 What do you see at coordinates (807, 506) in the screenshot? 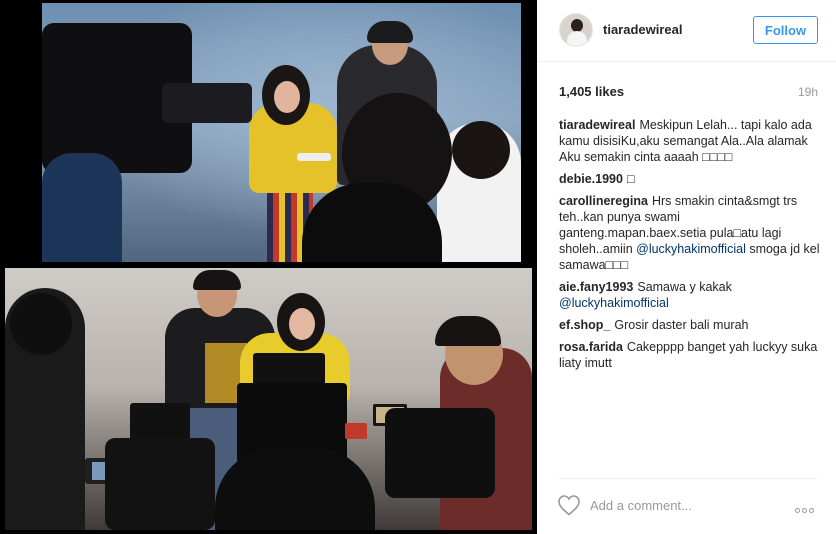
I see `more-options-icon` at bounding box center [807, 506].